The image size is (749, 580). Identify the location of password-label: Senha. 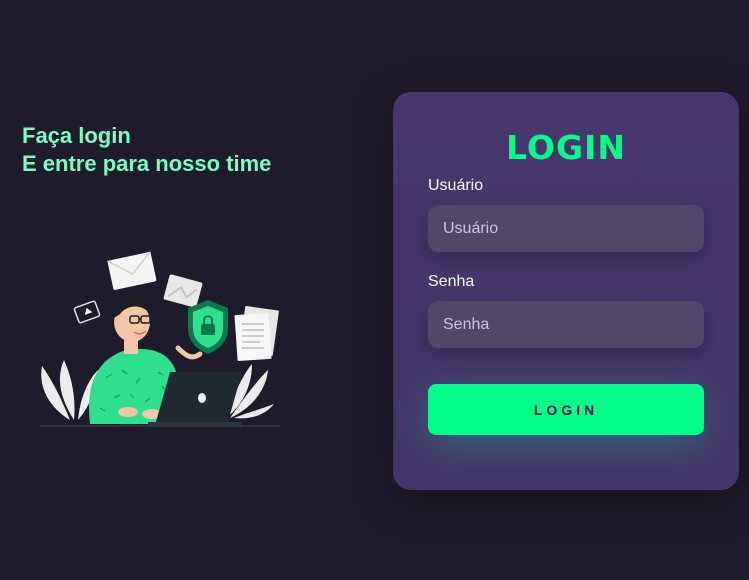
(451, 281).